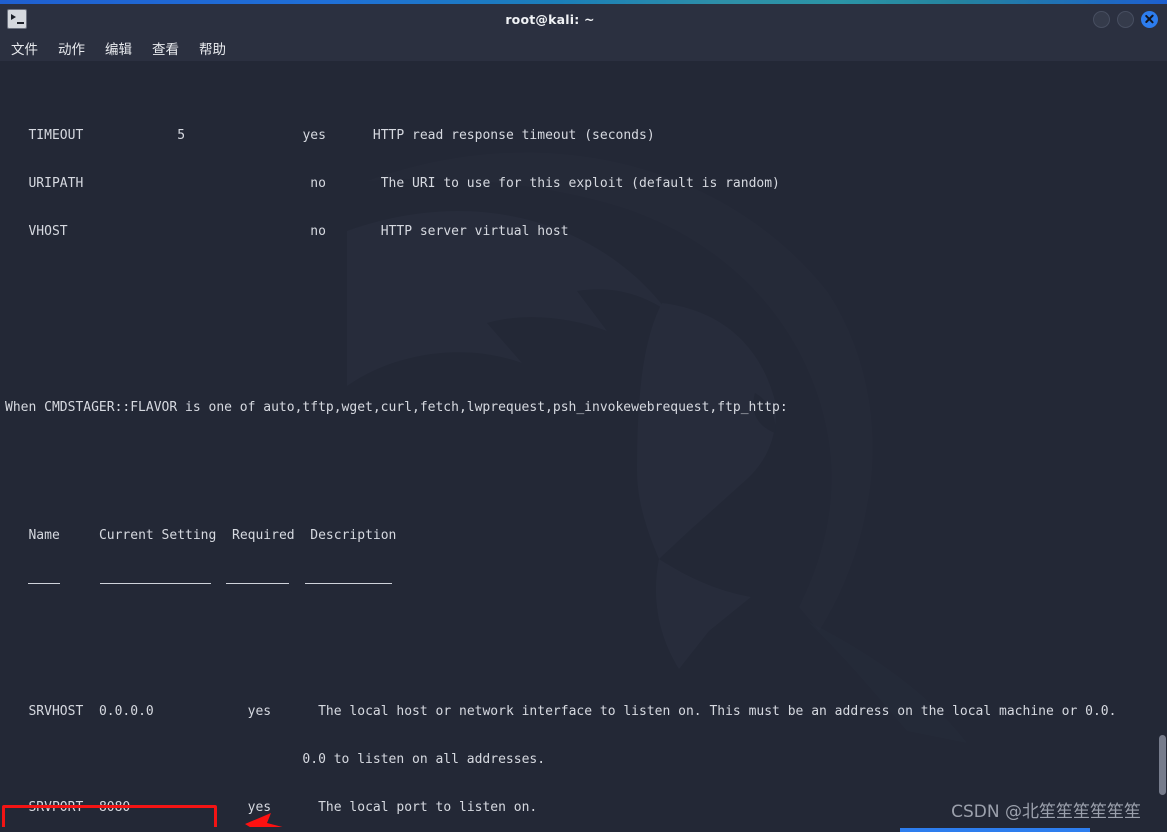 Image resolution: width=1167 pixels, height=832 pixels. I want to click on maximize-button, so click(1125, 19).